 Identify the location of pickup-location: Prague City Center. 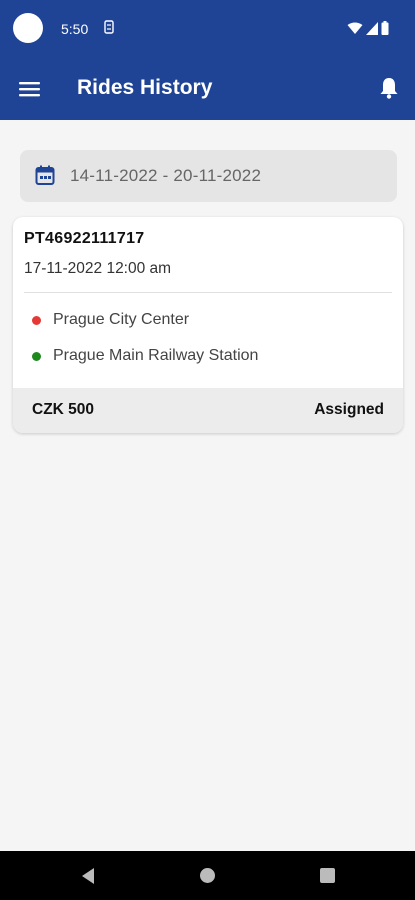
(110, 320).